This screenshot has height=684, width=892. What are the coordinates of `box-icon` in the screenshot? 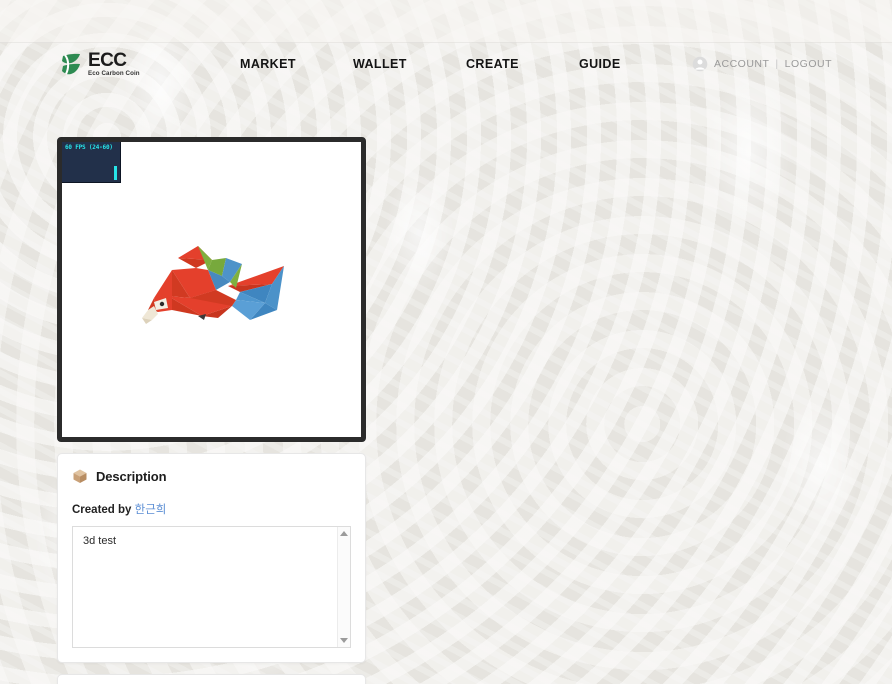 It's located at (80, 476).